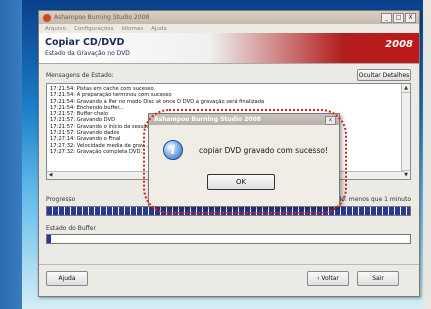  What do you see at coordinates (229, 28) in the screenshot?
I see `menu-bar: Arquivo Configurações Idiomas Ajuda` at bounding box center [229, 28].